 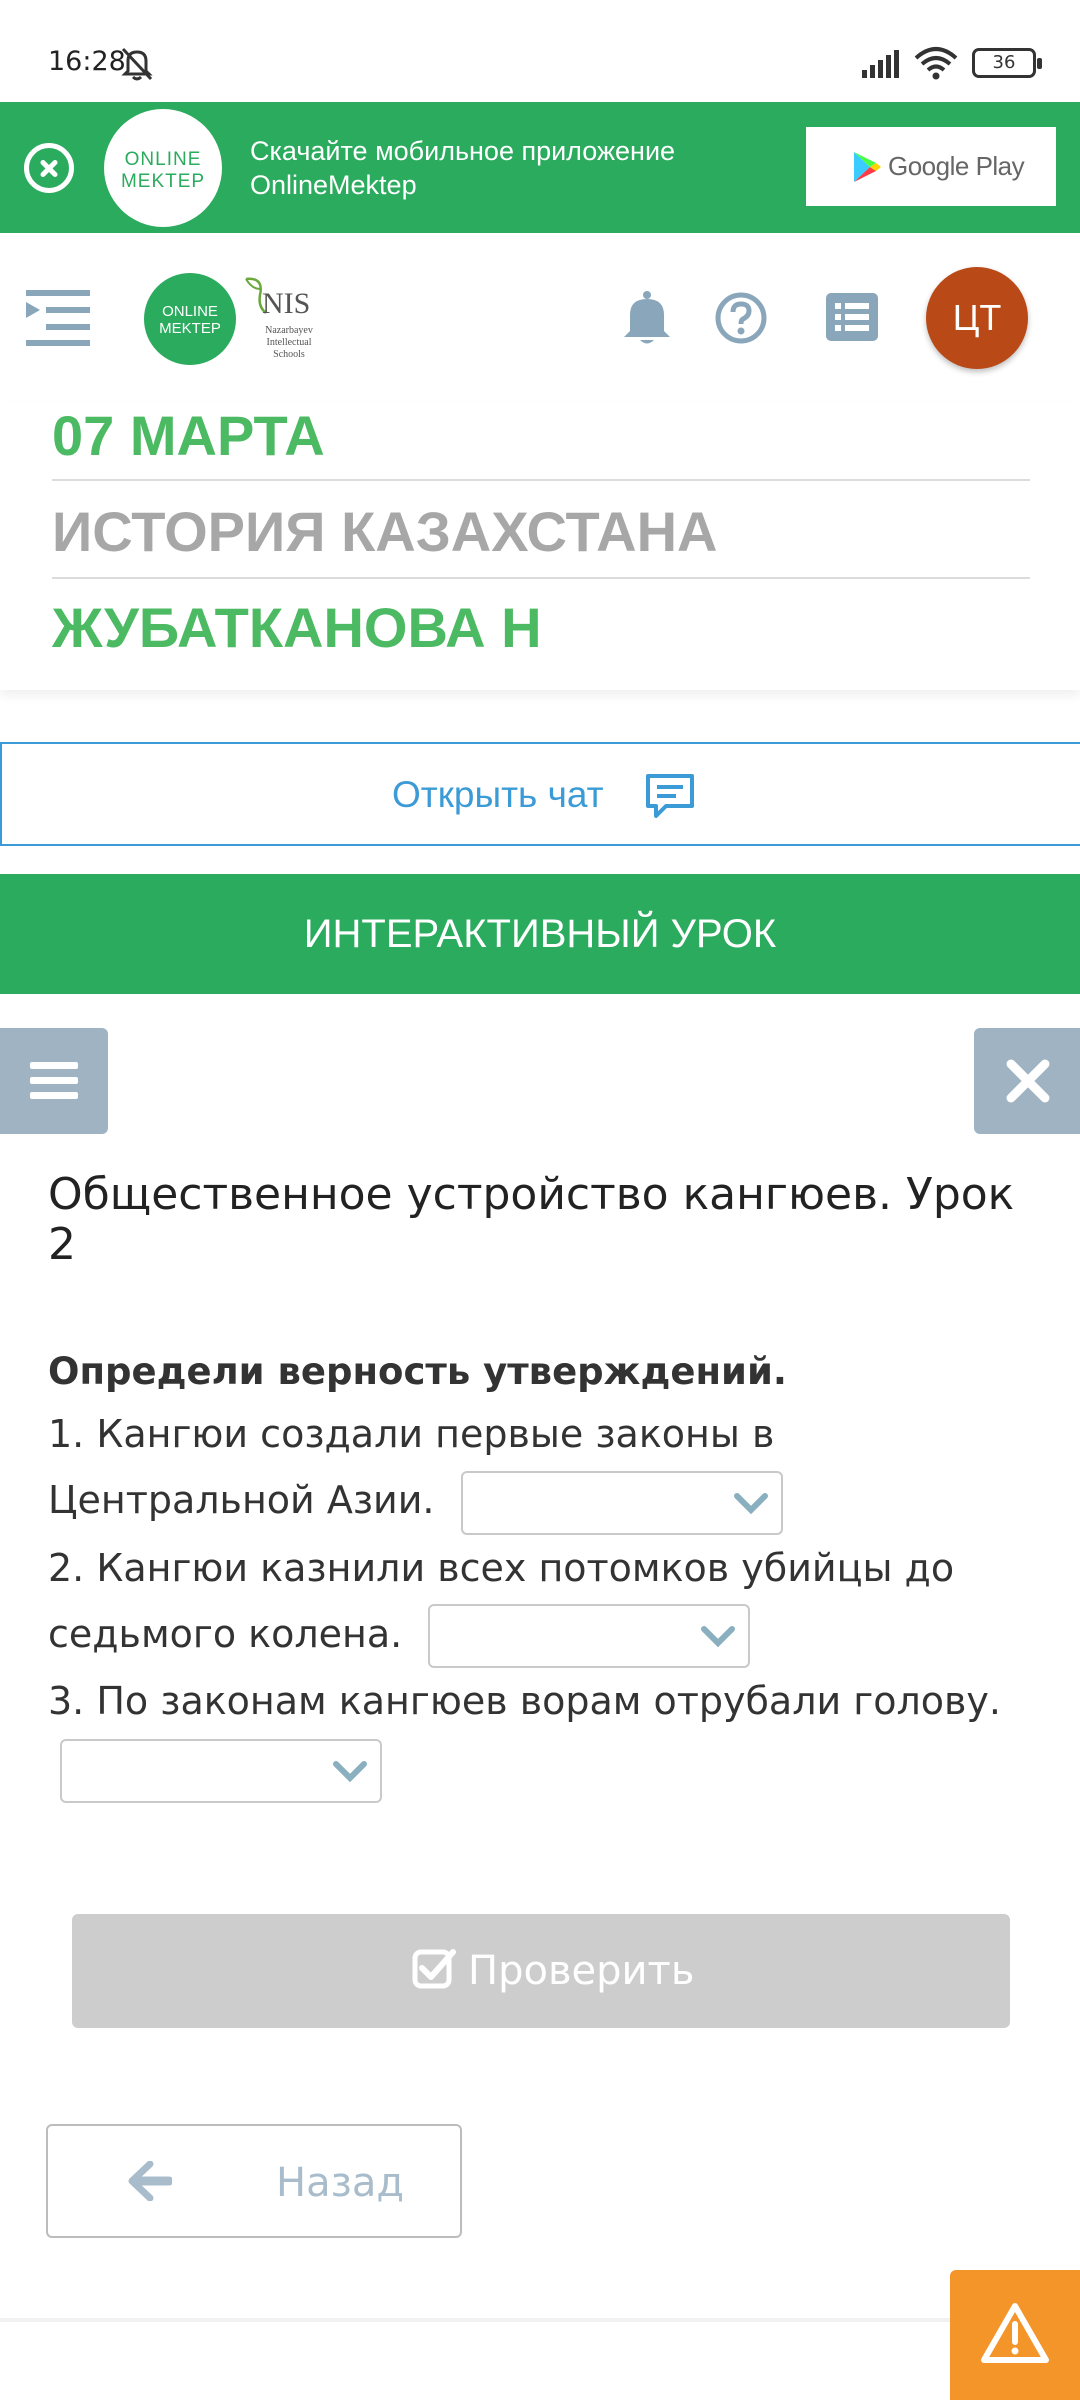 What do you see at coordinates (385, 531) in the screenshot?
I see `lesson-subject: ИСТОРИЯ КАЗАХСТАНА` at bounding box center [385, 531].